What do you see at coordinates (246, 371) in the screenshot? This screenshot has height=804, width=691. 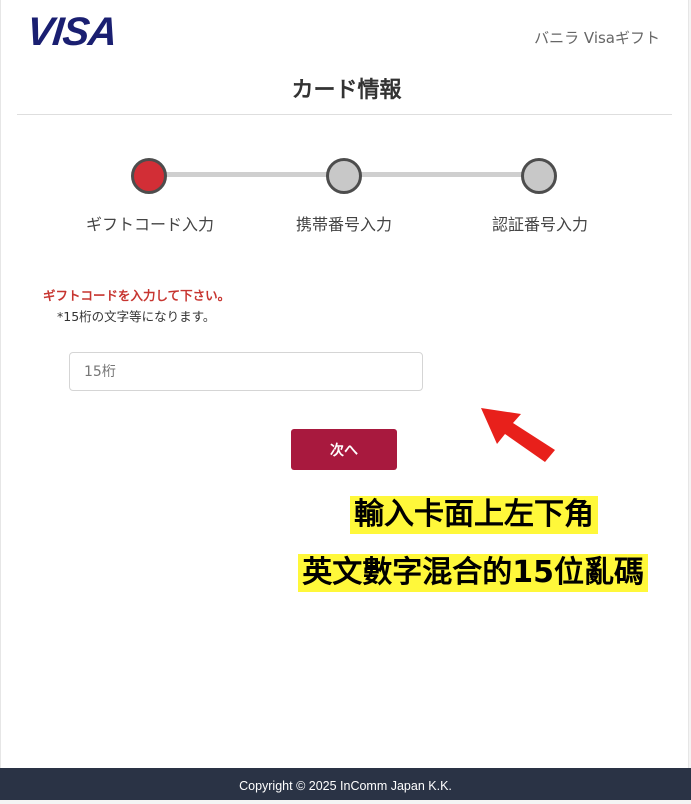 I see `gift-code-input` at bounding box center [246, 371].